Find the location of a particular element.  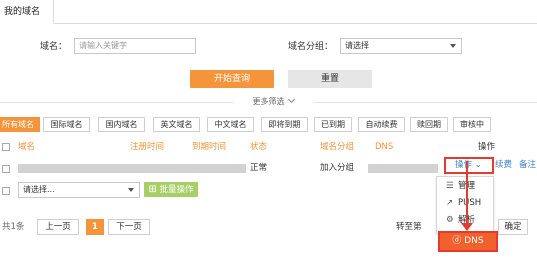

filter-label: 所有域名 is located at coordinates (18, 124).